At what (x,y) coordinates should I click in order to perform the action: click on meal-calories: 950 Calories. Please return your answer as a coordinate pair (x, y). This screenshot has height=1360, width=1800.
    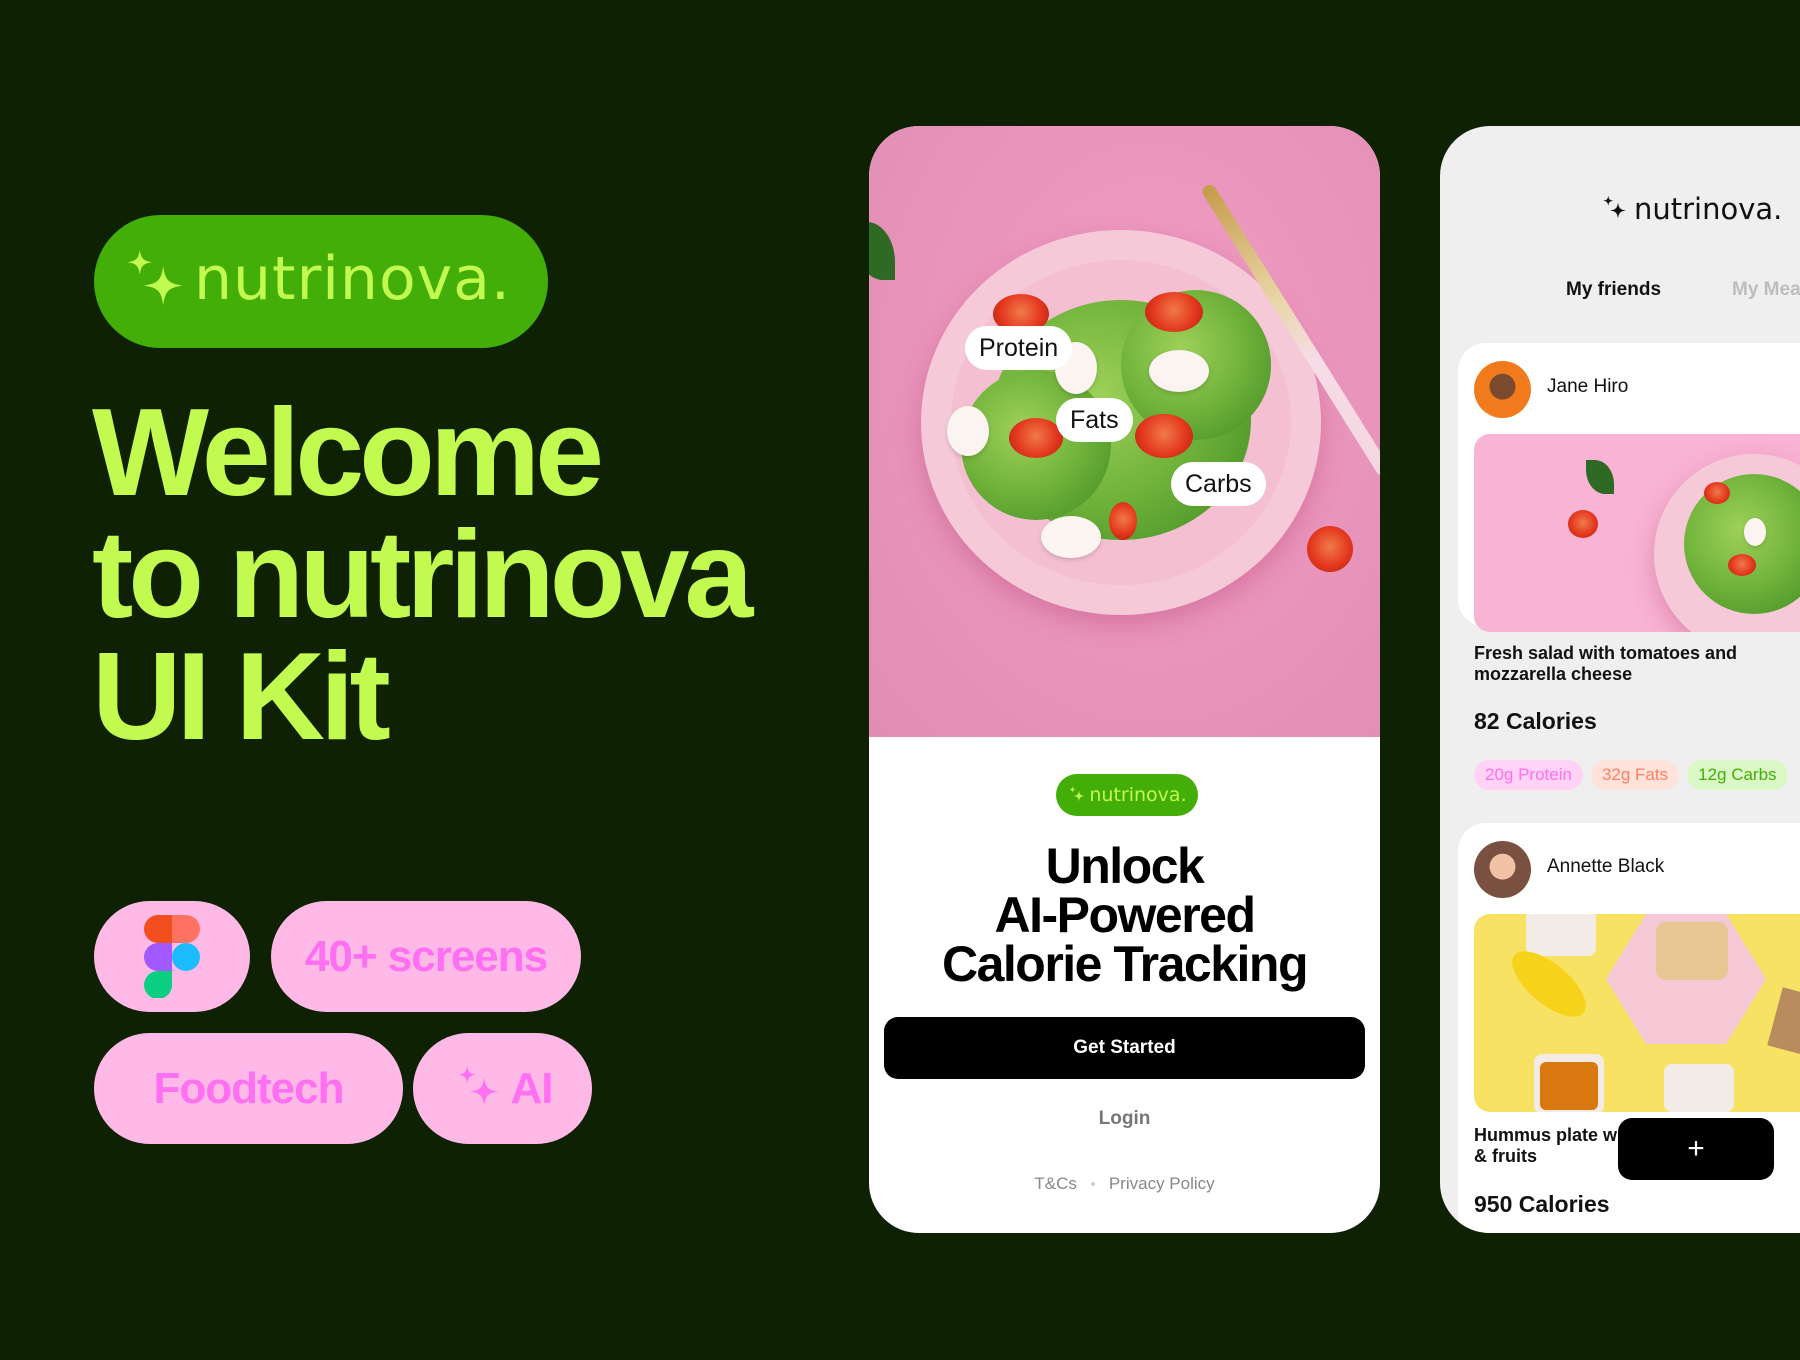
    Looking at the image, I should click on (1542, 1204).